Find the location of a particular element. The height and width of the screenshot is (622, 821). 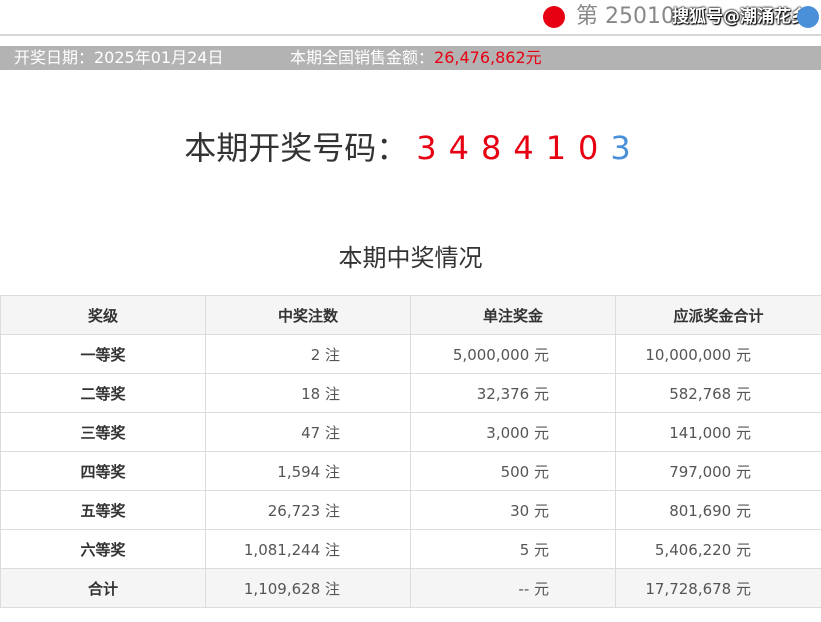

red-ball-icon is located at coordinates (554, 17).